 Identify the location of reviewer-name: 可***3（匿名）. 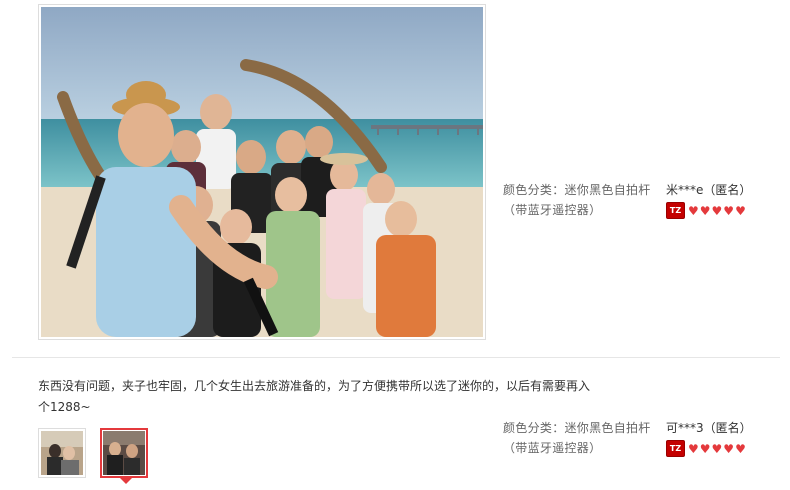
(709, 428).